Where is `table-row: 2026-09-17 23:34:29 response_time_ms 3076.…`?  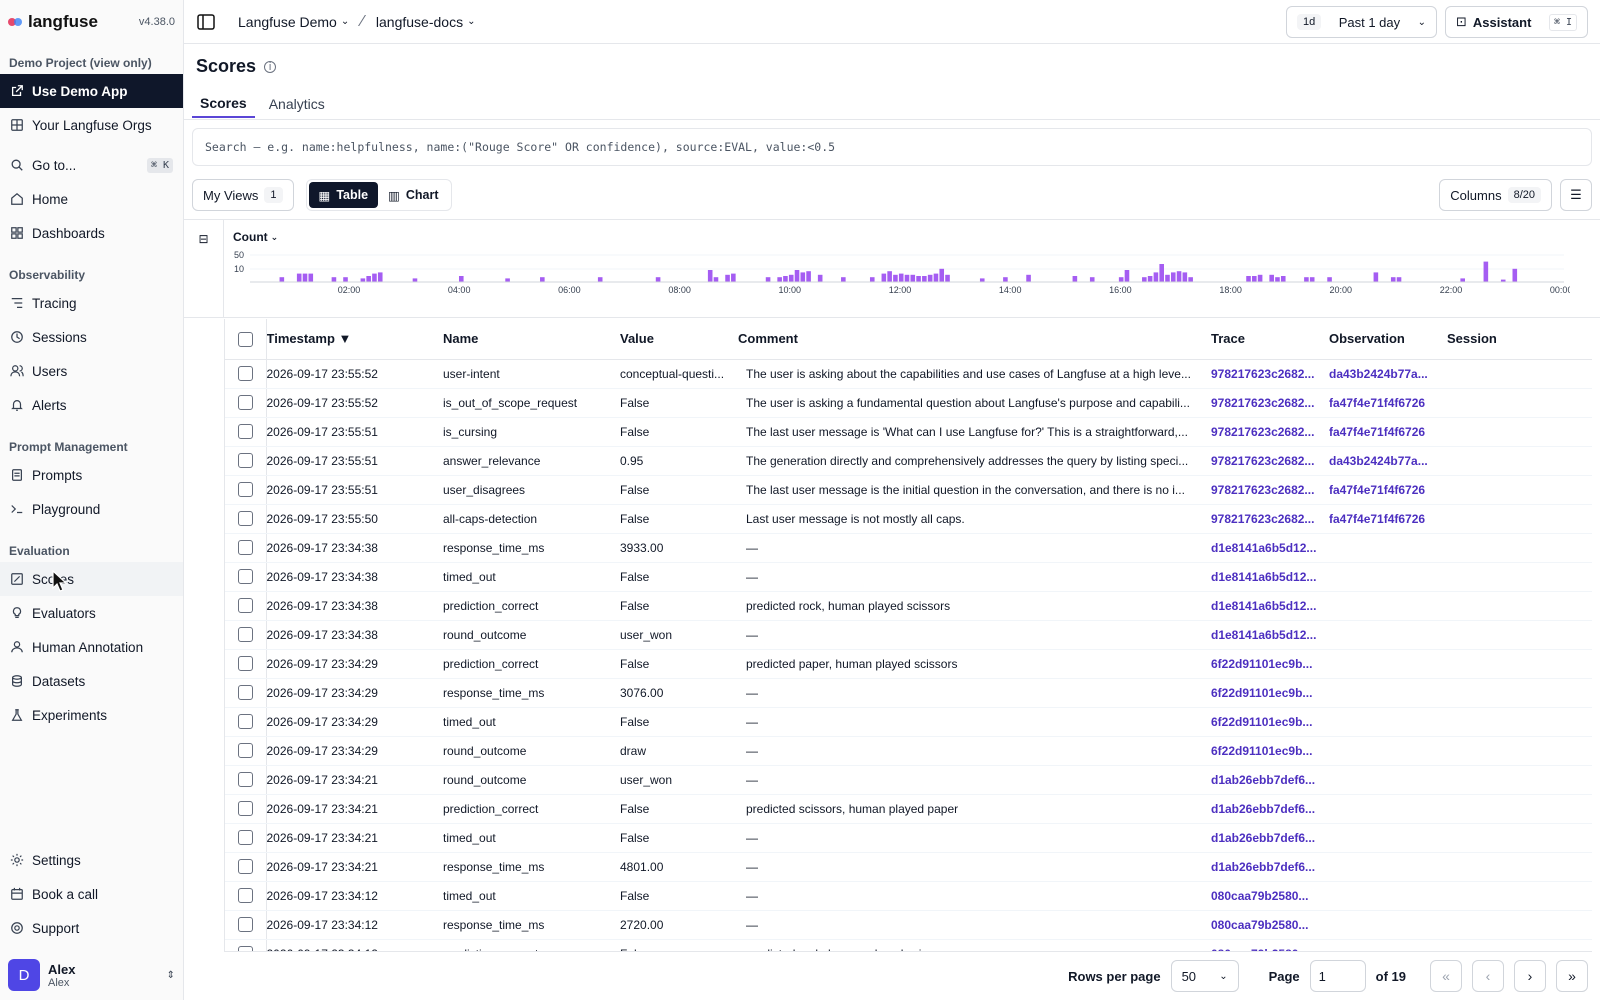 table-row: 2026-09-17 23:34:29 response_time_ms 3076.… is located at coordinates (908, 693).